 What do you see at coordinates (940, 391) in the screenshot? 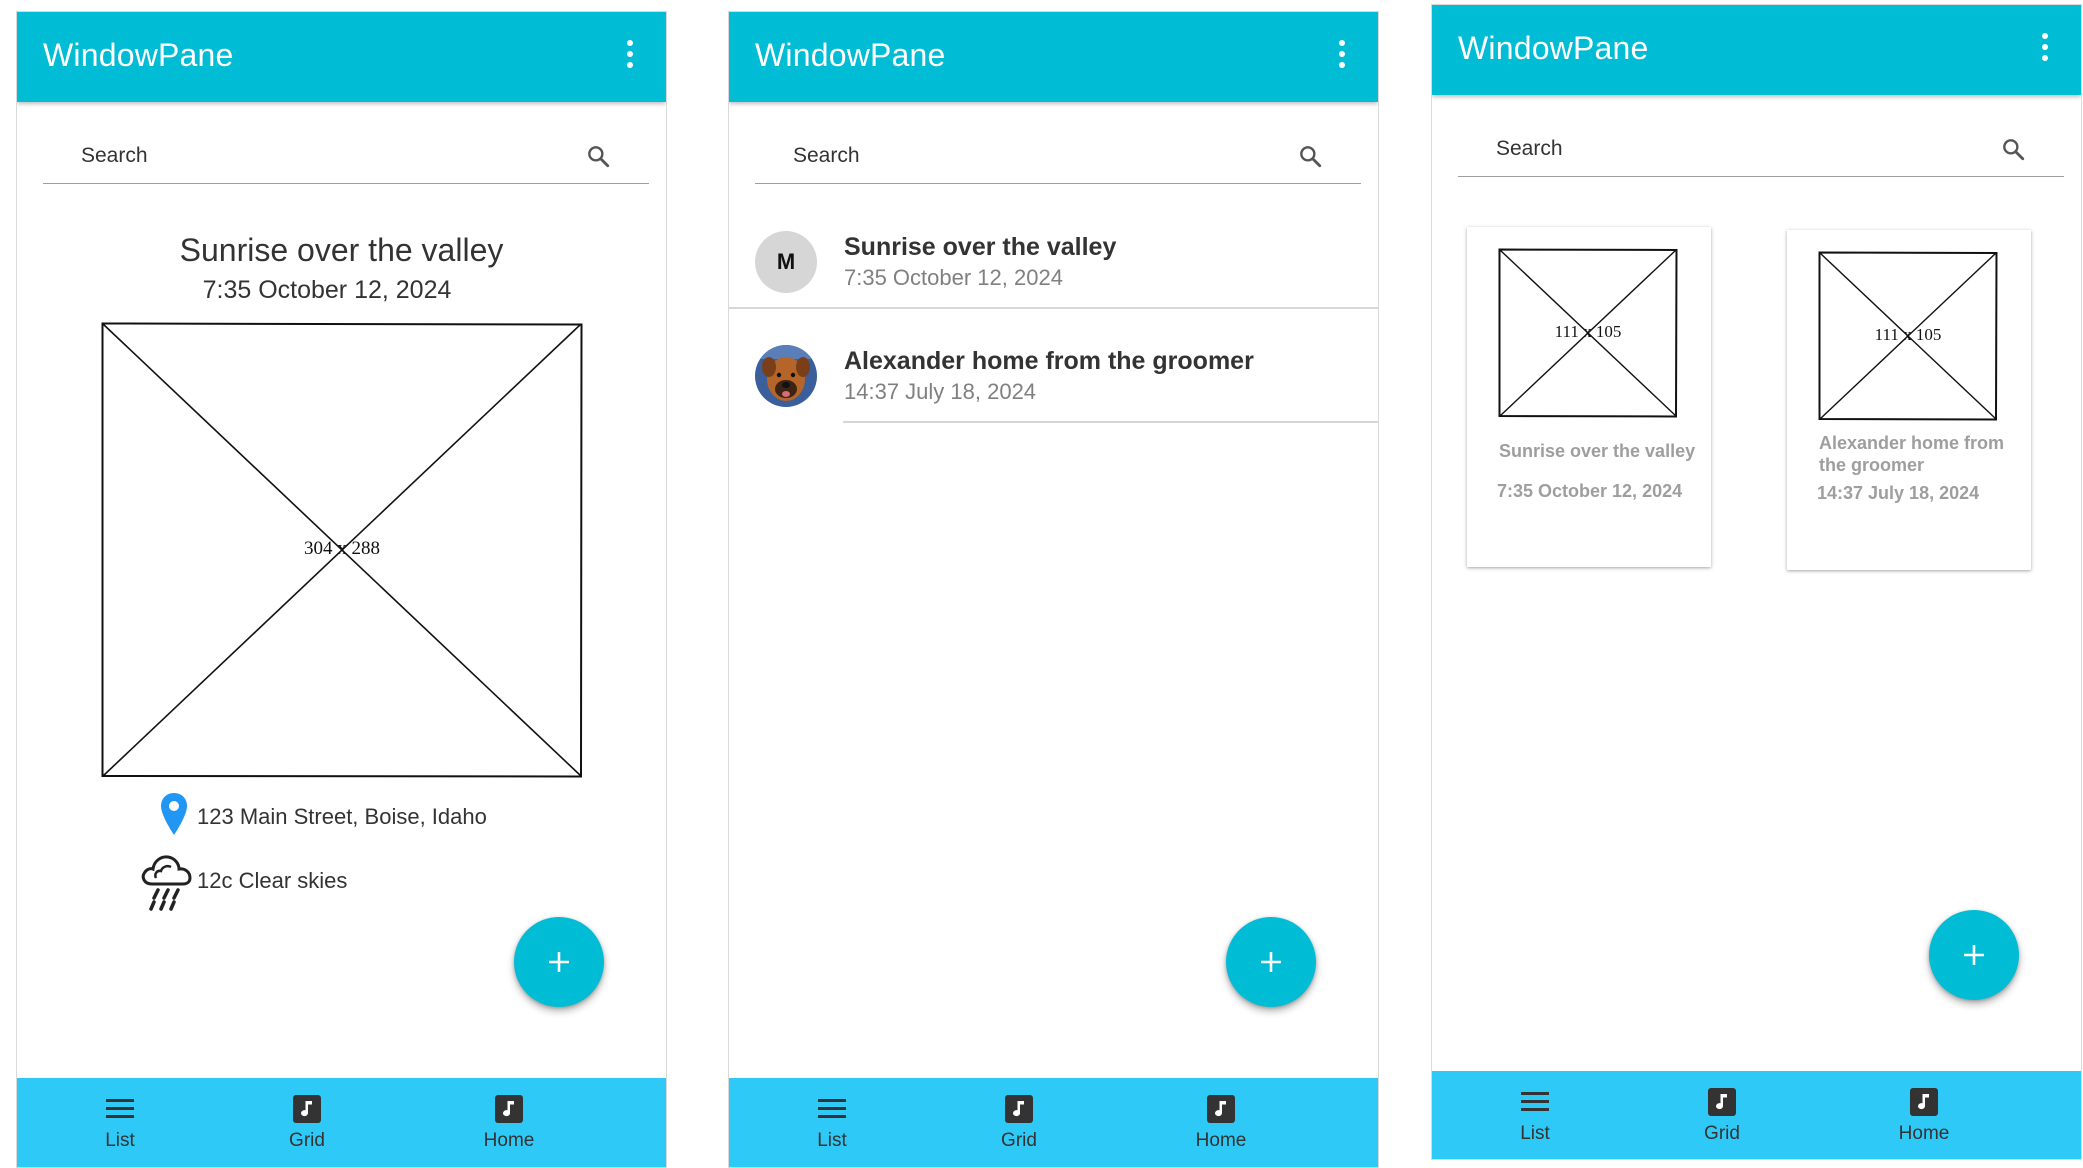
I see `list-item-date: 14:37 July 18, 2024` at bounding box center [940, 391].